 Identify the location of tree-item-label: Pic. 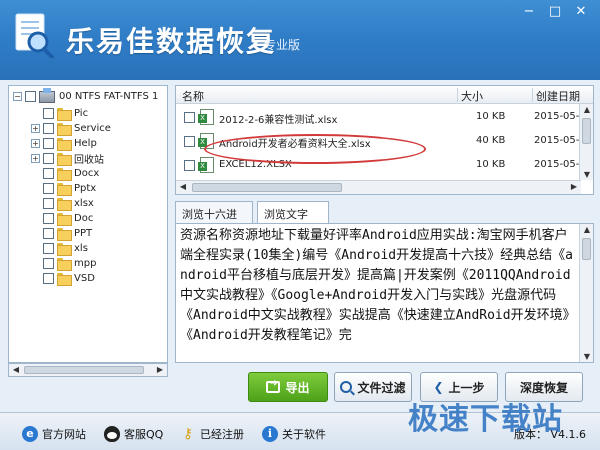
(81, 113).